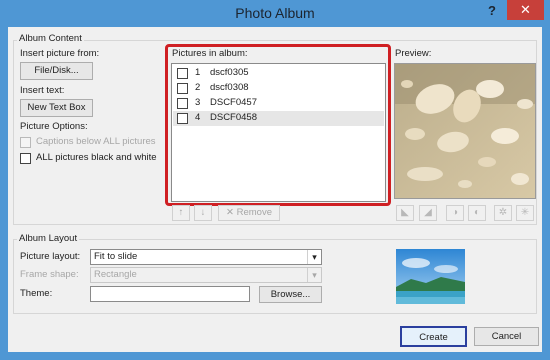 Image resolution: width=550 pixels, height=360 pixels. I want to click on help-icon: ?, so click(492, 12).